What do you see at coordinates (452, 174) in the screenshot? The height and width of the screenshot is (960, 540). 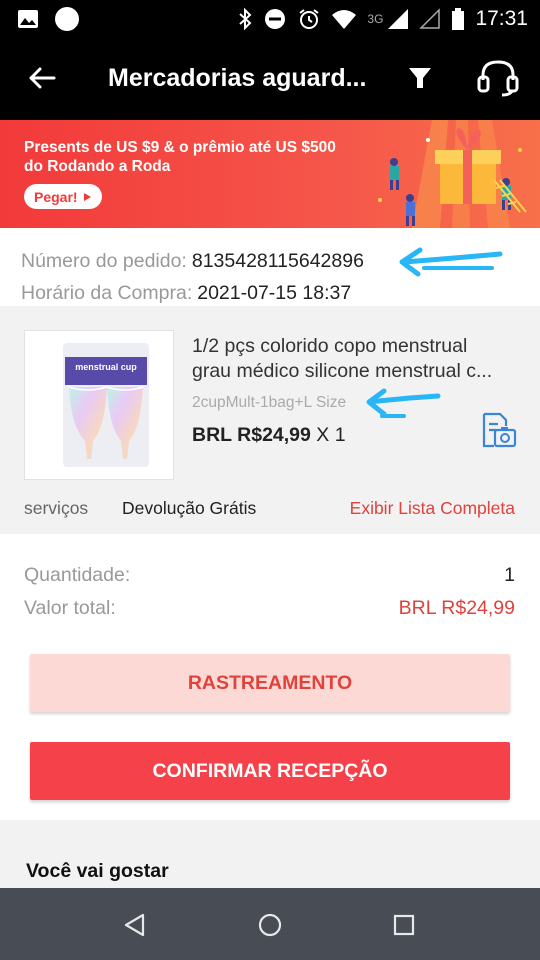 I see `gift-illustration` at bounding box center [452, 174].